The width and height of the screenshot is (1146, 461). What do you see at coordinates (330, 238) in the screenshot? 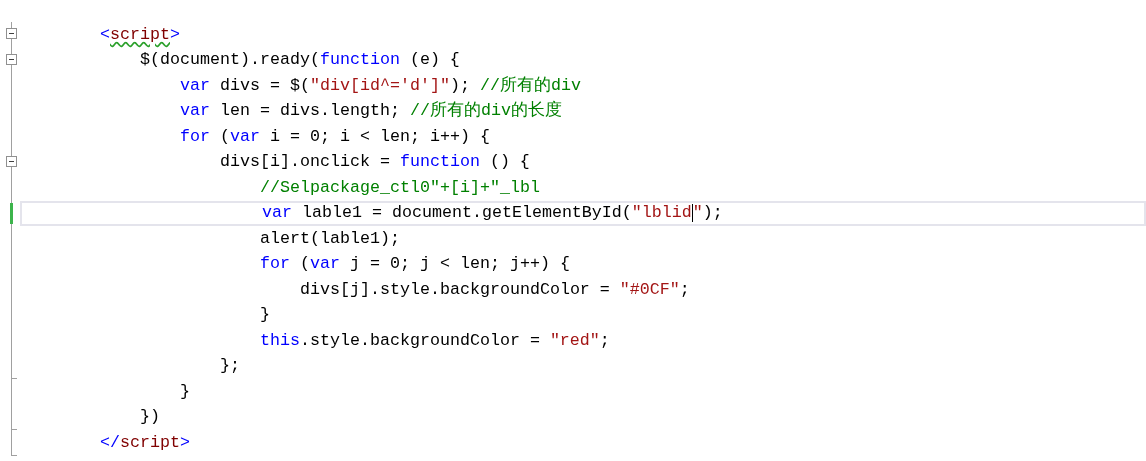
I see `code-line: alert(lable1);` at bounding box center [330, 238].